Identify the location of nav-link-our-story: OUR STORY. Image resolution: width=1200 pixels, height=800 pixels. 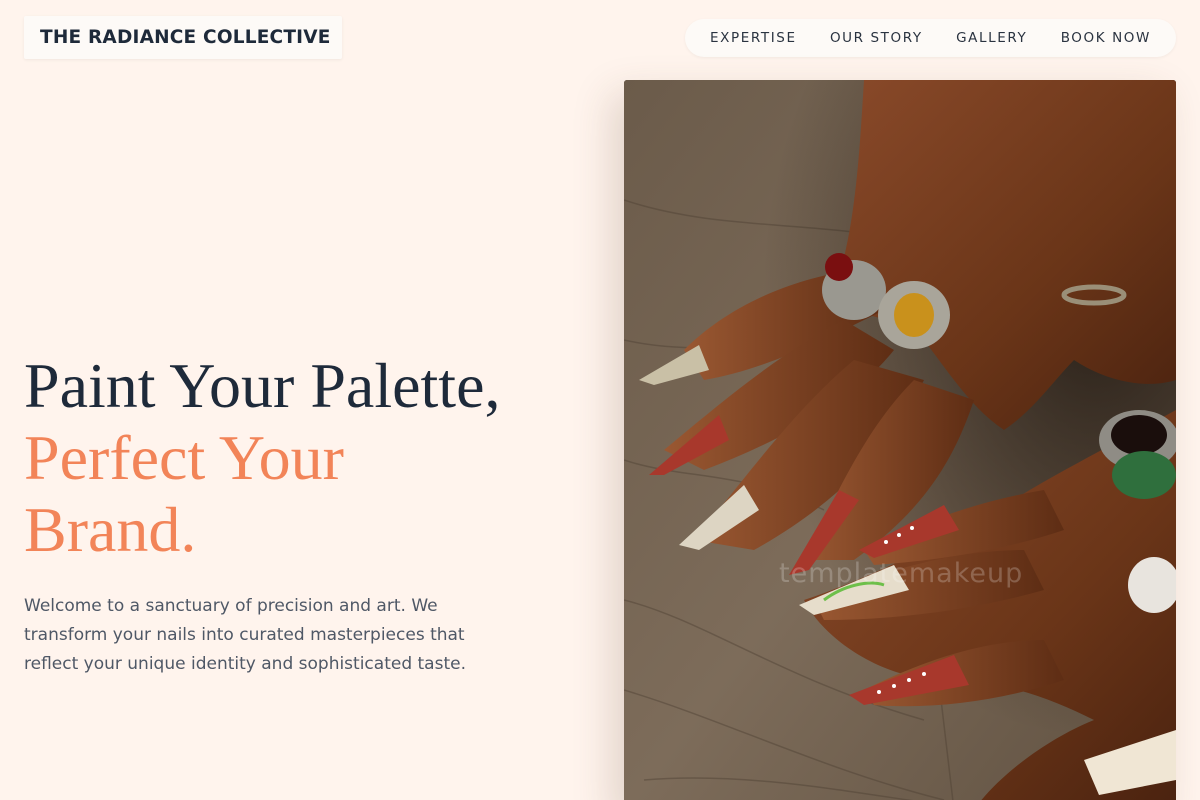
(876, 38).